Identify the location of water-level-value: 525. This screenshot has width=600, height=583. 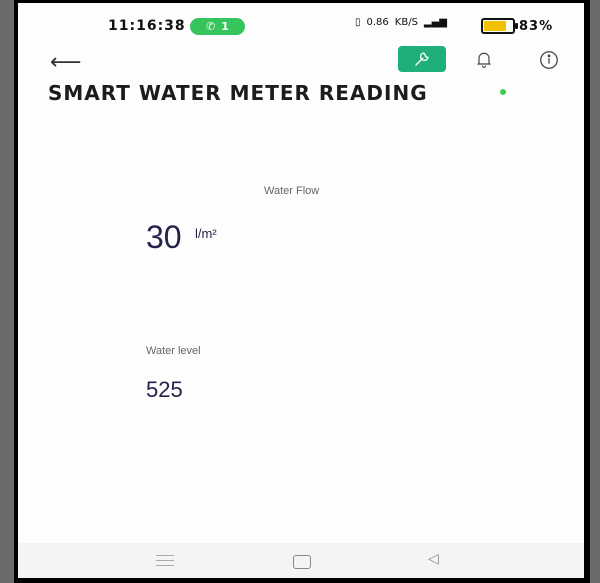
(164, 389).